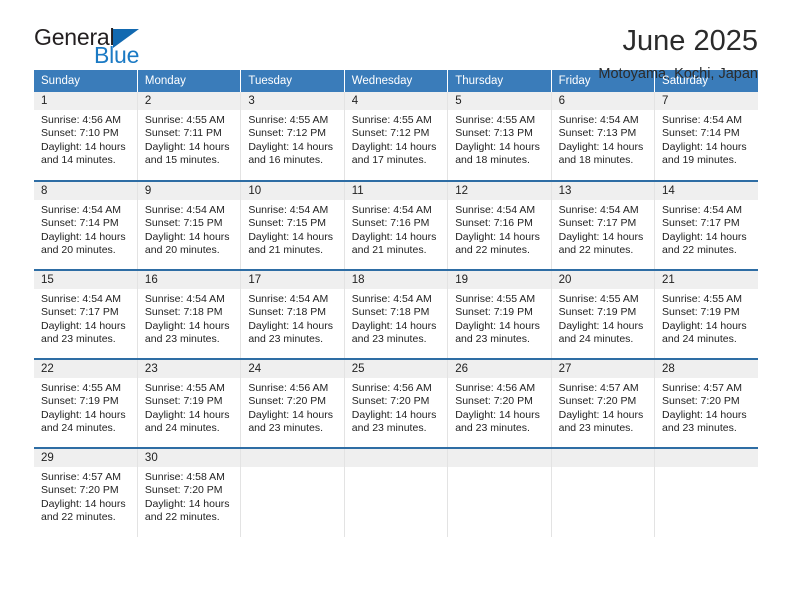  I want to click on weekday-header-monday: Monday, so click(189, 81).